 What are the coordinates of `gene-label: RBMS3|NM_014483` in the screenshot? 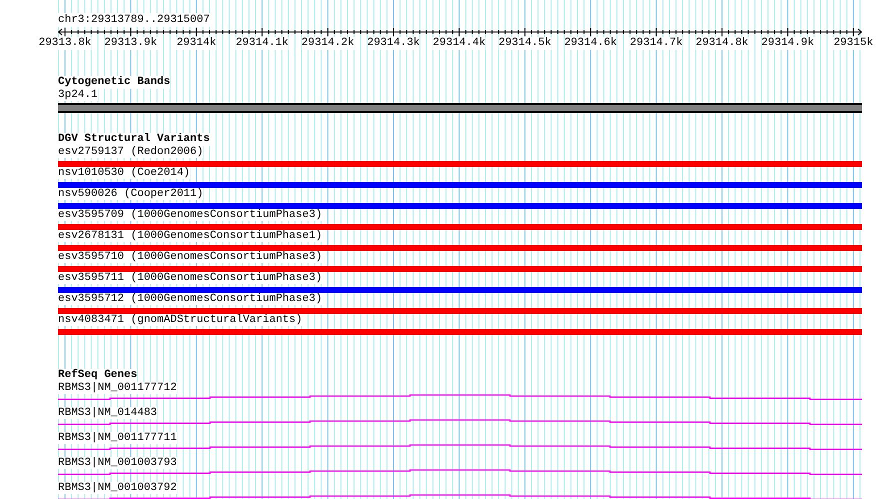 It's located at (108, 413).